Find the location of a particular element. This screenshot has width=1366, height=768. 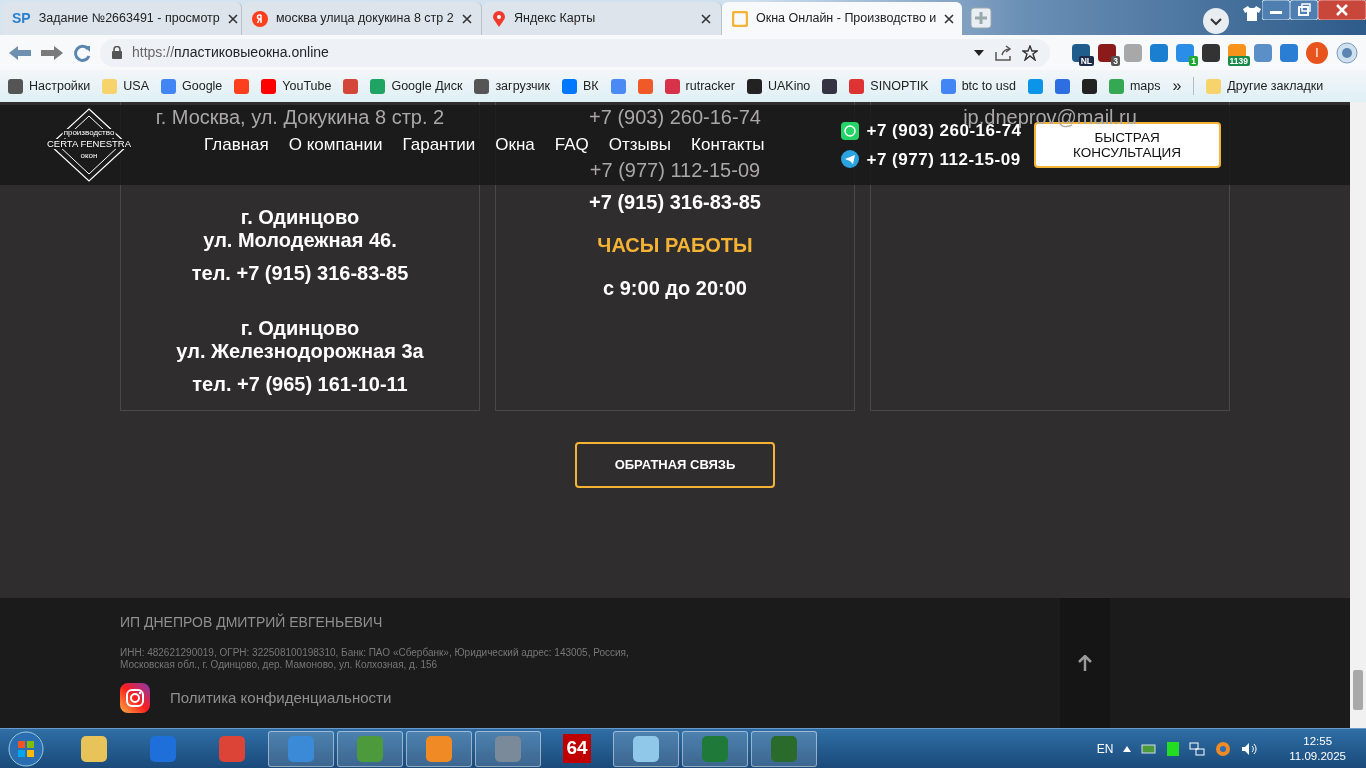

bookmark: Google Диск is located at coordinates (416, 86).